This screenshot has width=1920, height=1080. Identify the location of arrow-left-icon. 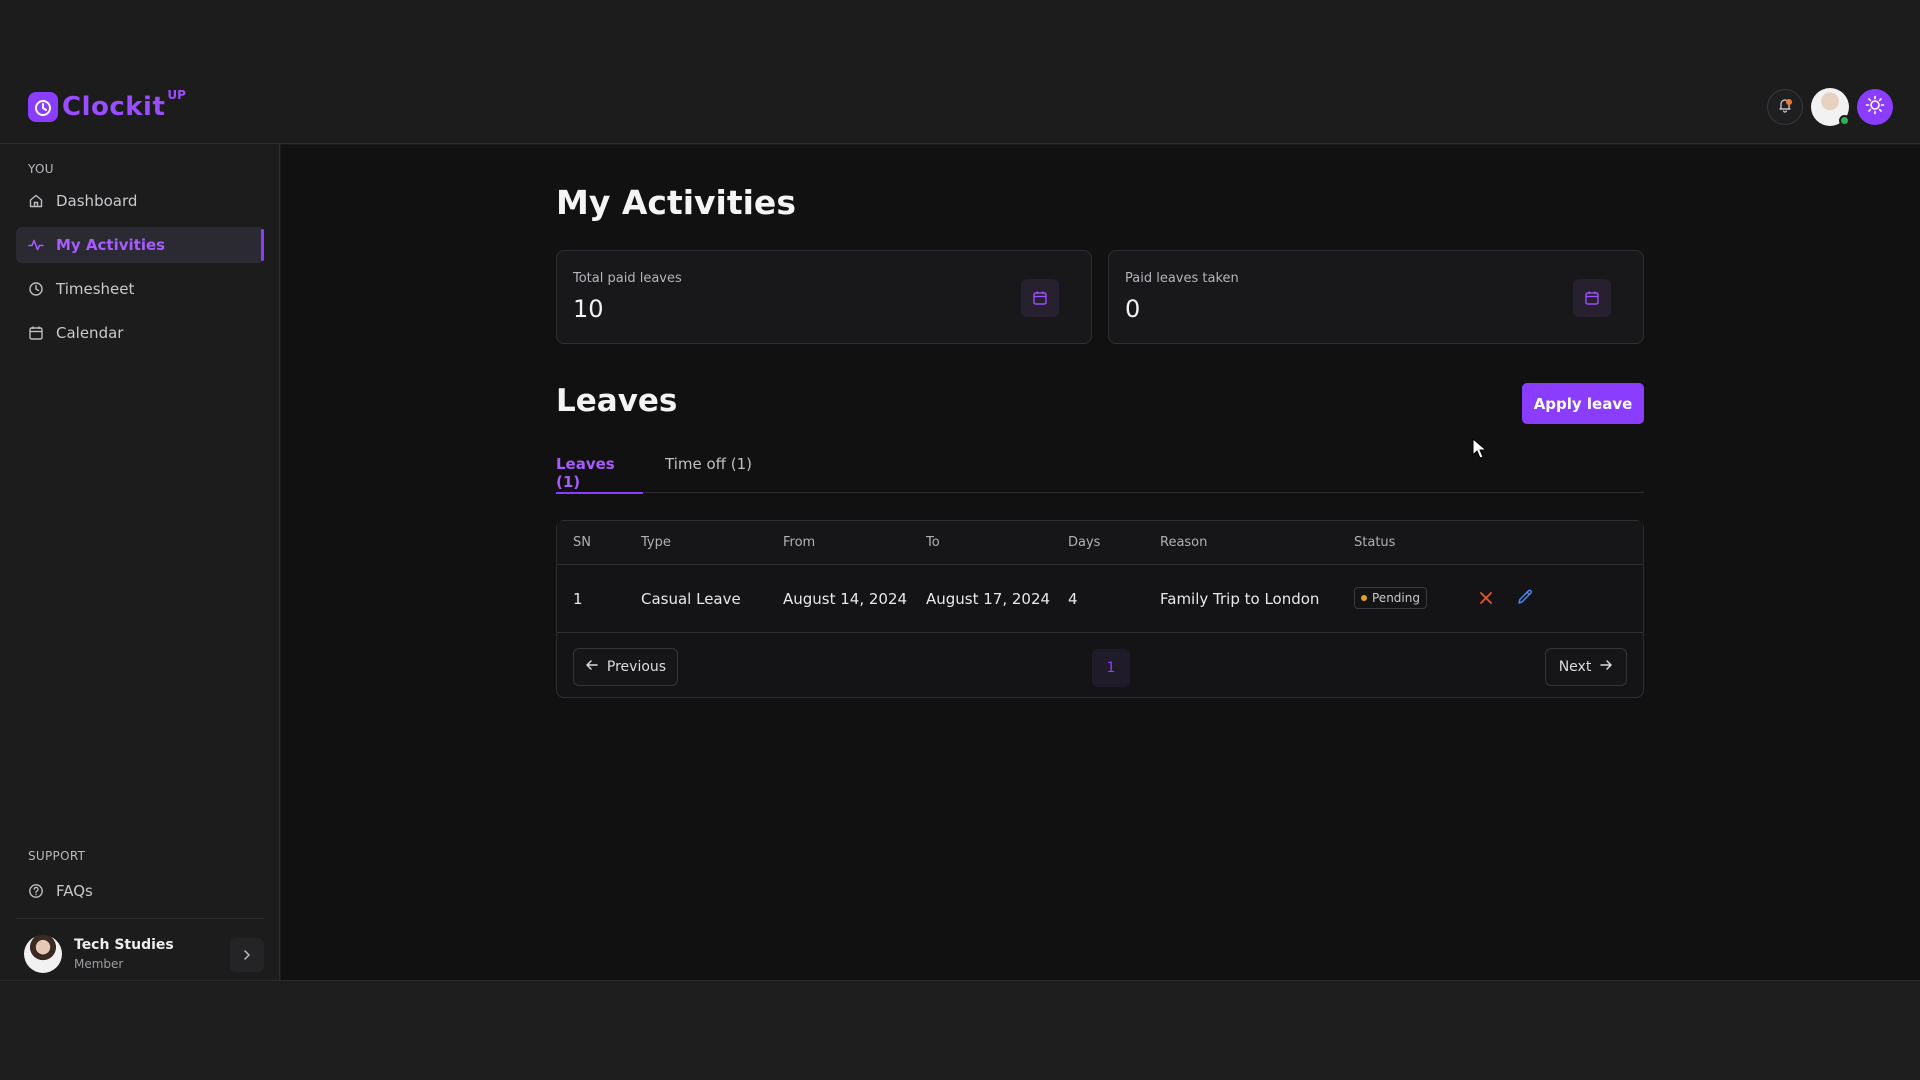
(592, 667).